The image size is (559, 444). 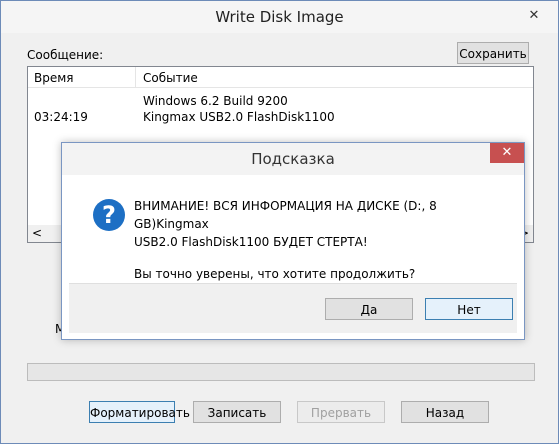 What do you see at coordinates (507, 153) in the screenshot?
I see `dialog-close-icon: ✕` at bounding box center [507, 153].